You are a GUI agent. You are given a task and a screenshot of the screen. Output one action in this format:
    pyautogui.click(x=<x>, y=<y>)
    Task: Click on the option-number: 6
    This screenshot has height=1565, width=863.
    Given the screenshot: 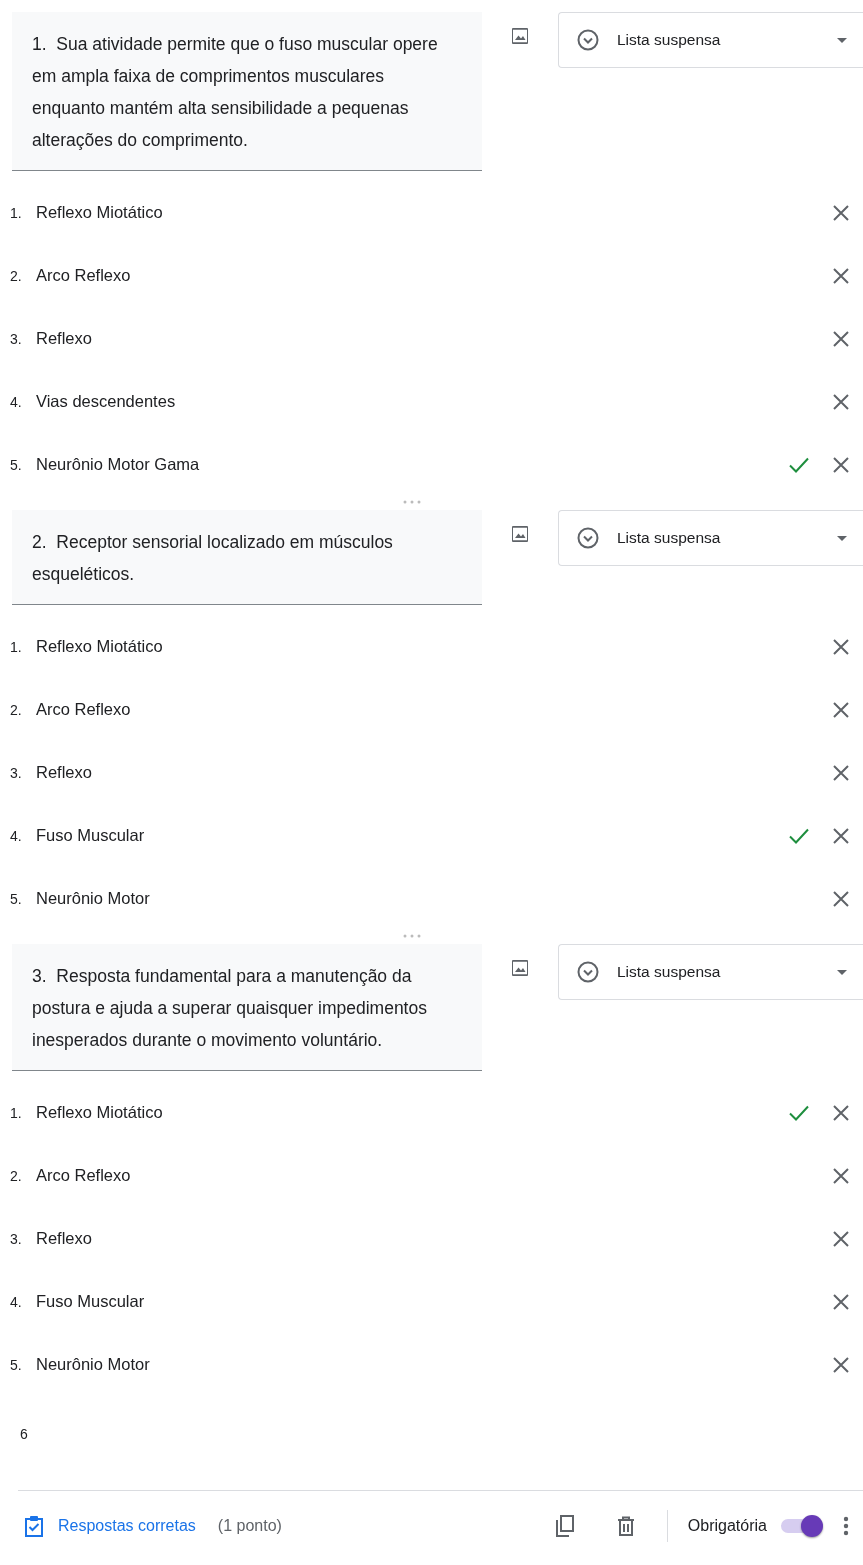 What is the action you would take?
    pyautogui.click(x=24, y=1434)
    